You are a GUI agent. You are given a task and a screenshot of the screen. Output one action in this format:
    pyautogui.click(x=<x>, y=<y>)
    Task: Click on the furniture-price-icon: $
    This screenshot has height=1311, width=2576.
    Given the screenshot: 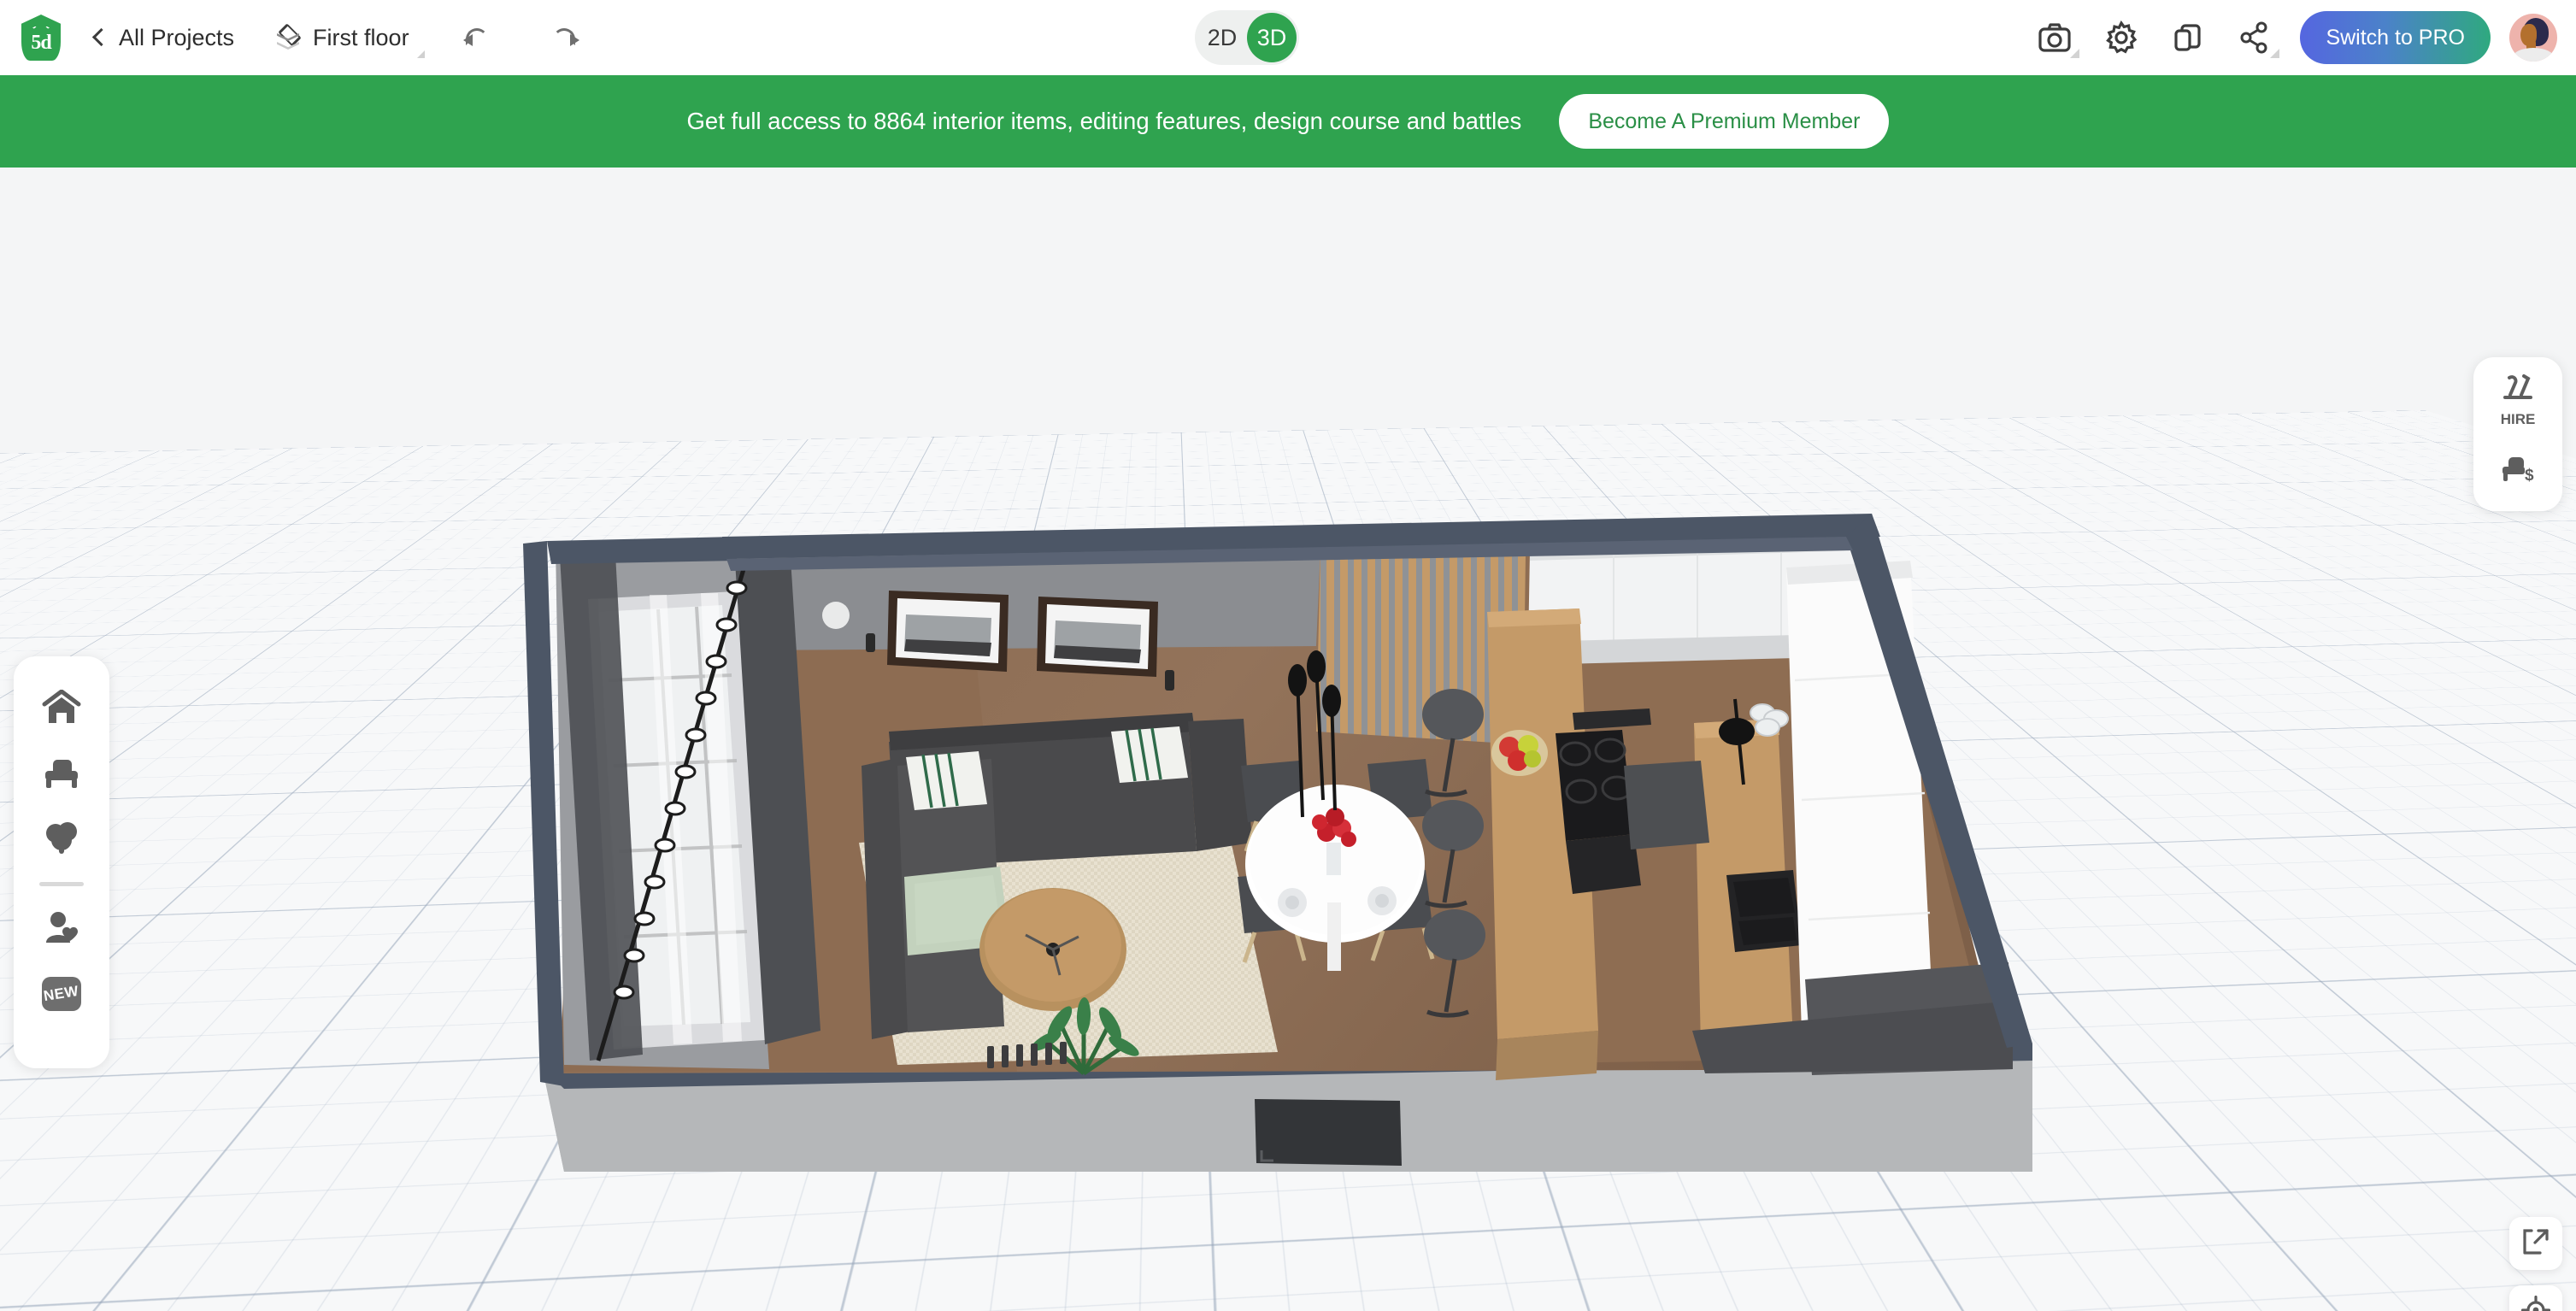 What is the action you would take?
    pyautogui.click(x=2518, y=470)
    